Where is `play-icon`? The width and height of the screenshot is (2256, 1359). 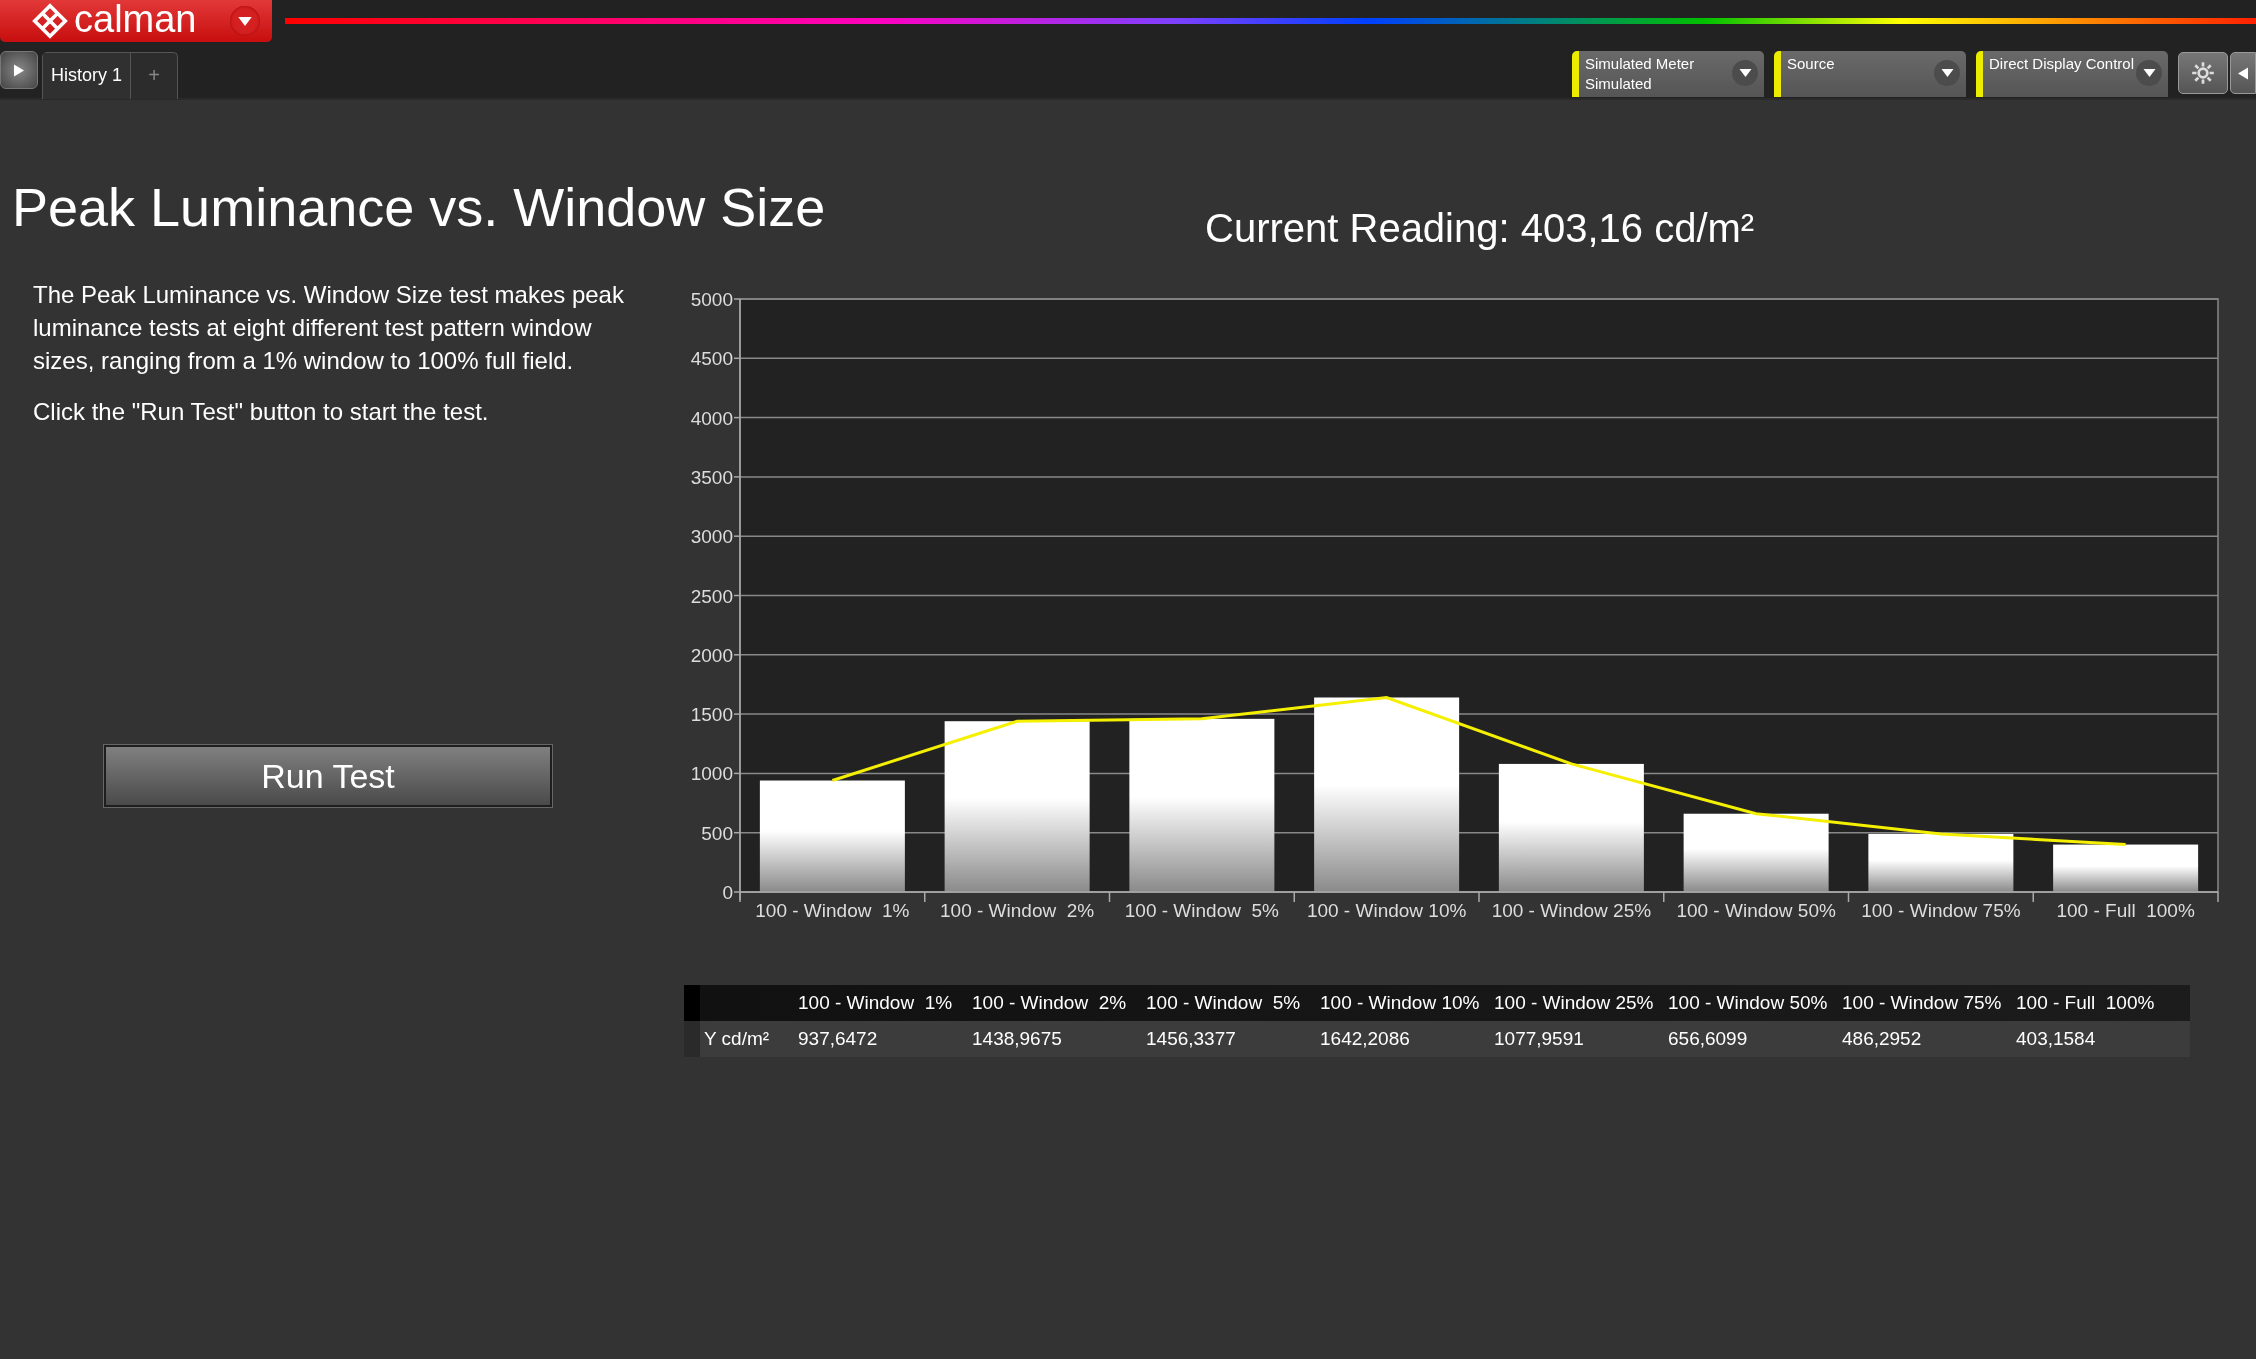
play-icon is located at coordinates (19, 70).